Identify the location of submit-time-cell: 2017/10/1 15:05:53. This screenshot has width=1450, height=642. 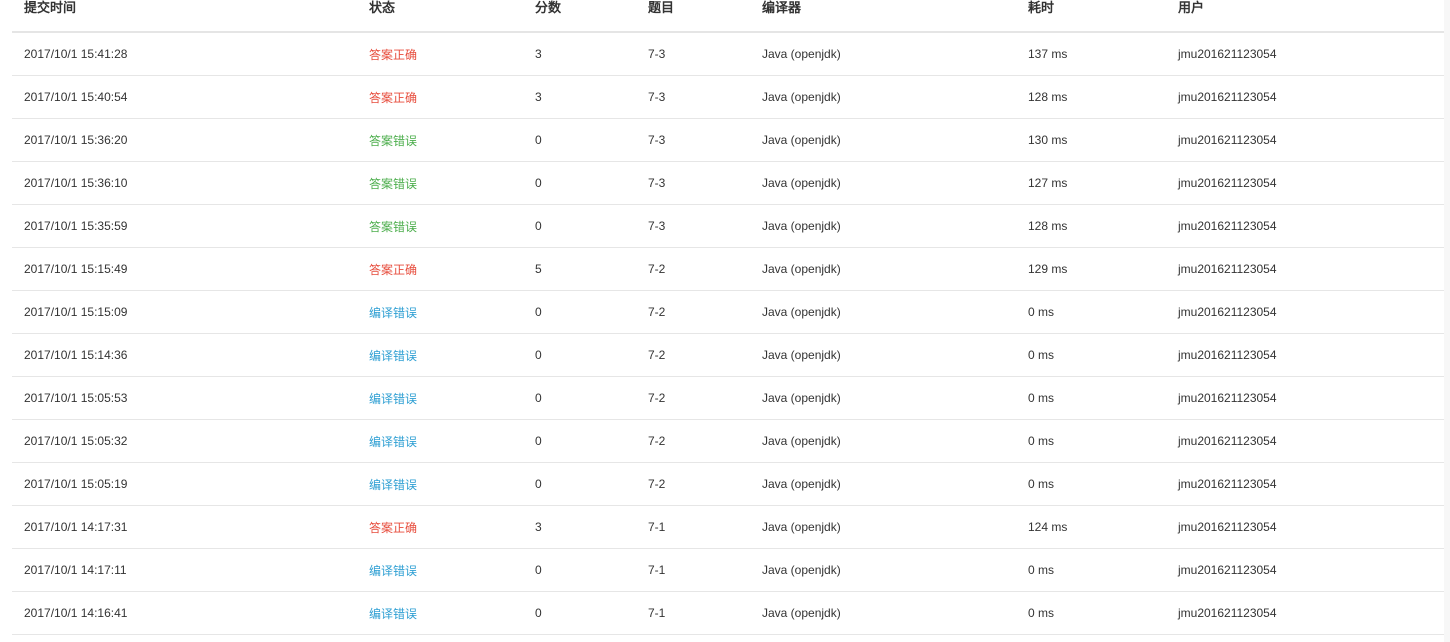
(184, 398).